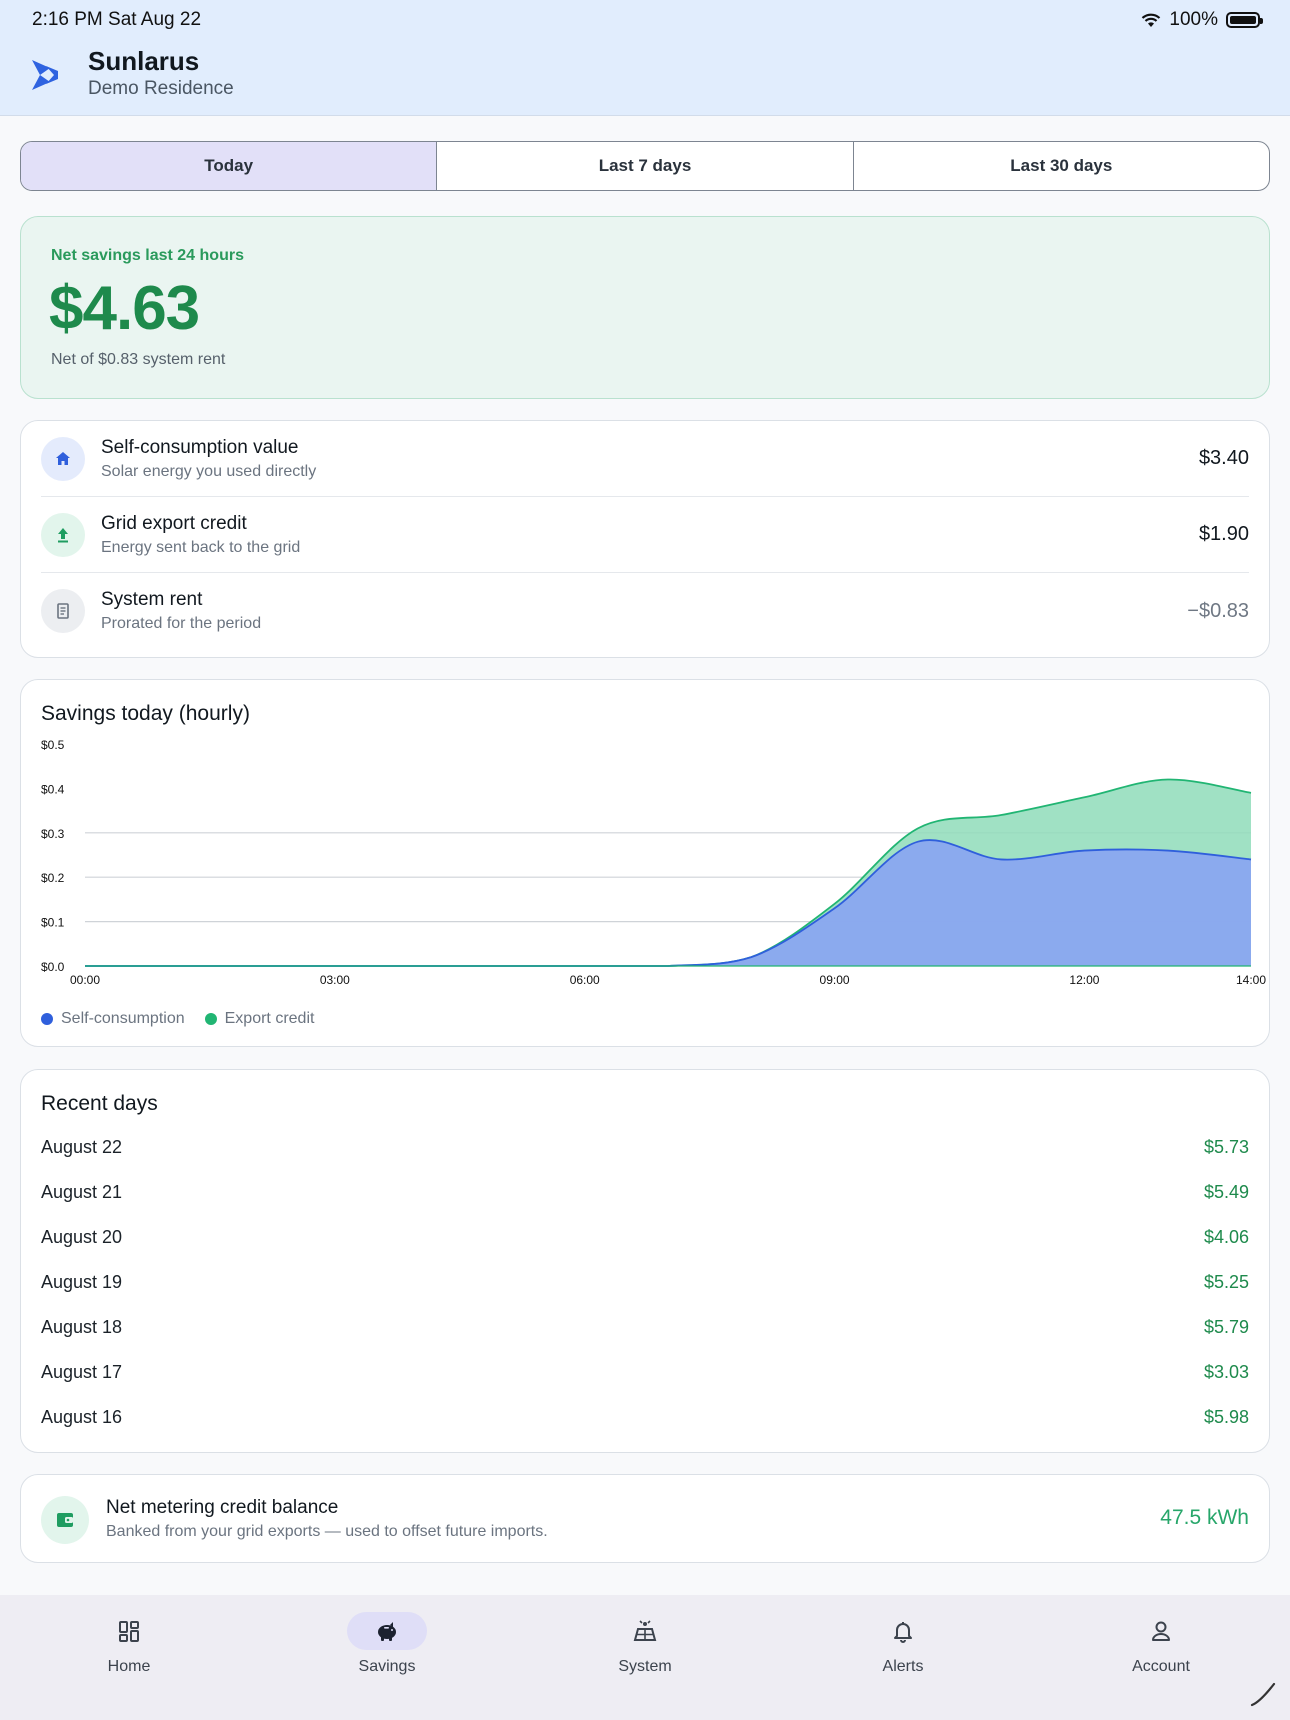 The height and width of the screenshot is (1720, 1290). What do you see at coordinates (903, 1666) in the screenshot?
I see `nav-label: Alerts` at bounding box center [903, 1666].